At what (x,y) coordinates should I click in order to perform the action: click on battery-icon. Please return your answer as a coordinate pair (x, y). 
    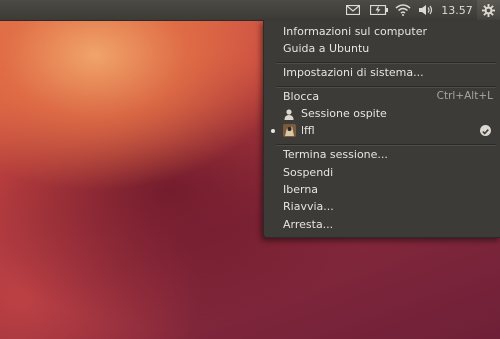
    Looking at the image, I should click on (379, 10).